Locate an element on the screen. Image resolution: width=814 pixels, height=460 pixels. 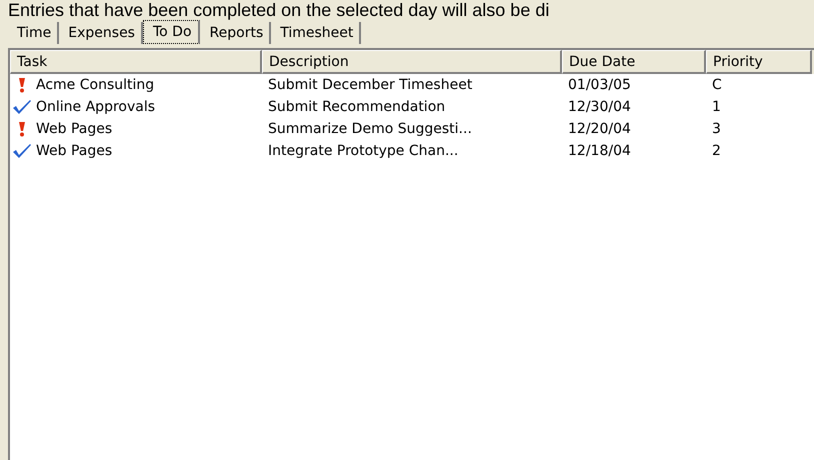
table-cell: Submit Recommendation is located at coordinates (357, 106).